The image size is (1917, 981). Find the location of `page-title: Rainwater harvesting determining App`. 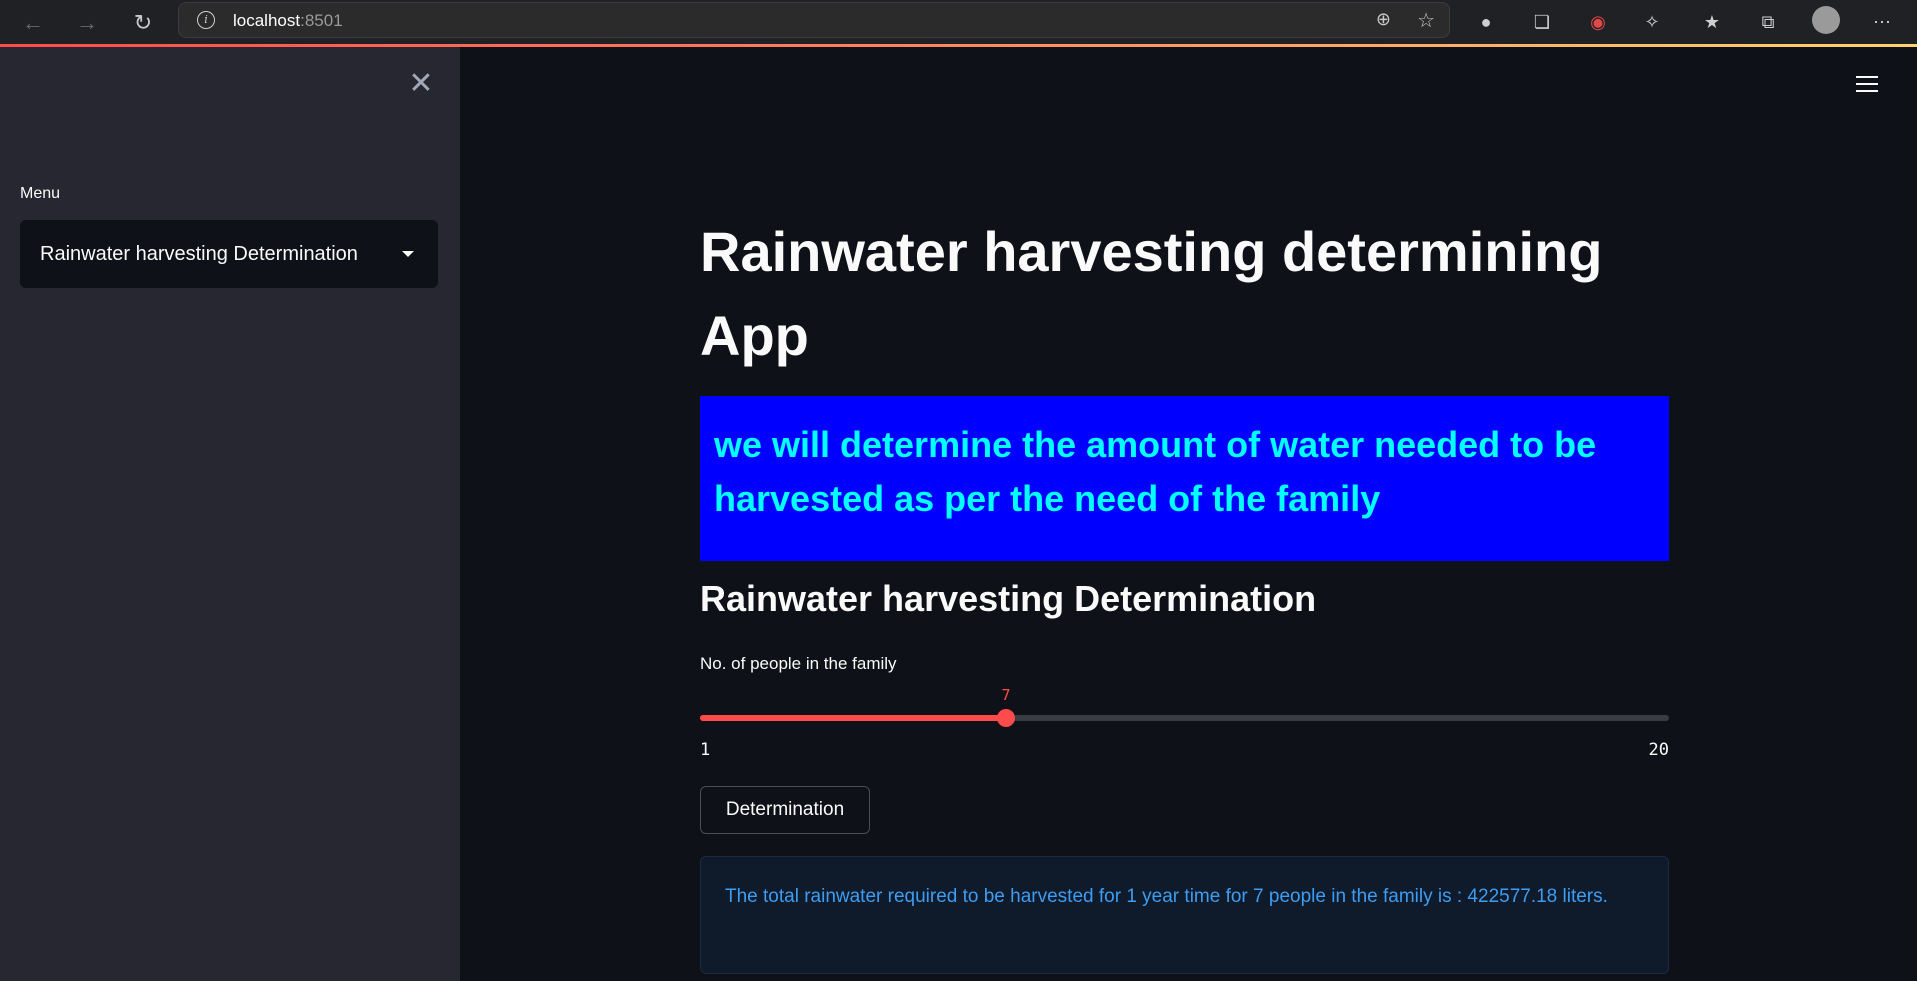

page-title: Rainwater harvesting determining App is located at coordinates (1151, 293).